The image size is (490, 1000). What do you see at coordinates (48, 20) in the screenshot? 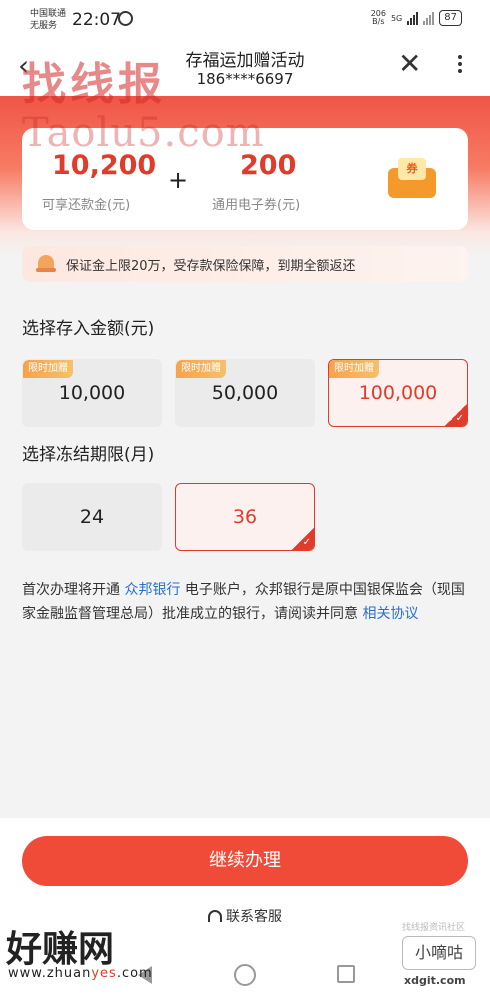
I see `carrier-info: 中国联通 无服务` at bounding box center [48, 20].